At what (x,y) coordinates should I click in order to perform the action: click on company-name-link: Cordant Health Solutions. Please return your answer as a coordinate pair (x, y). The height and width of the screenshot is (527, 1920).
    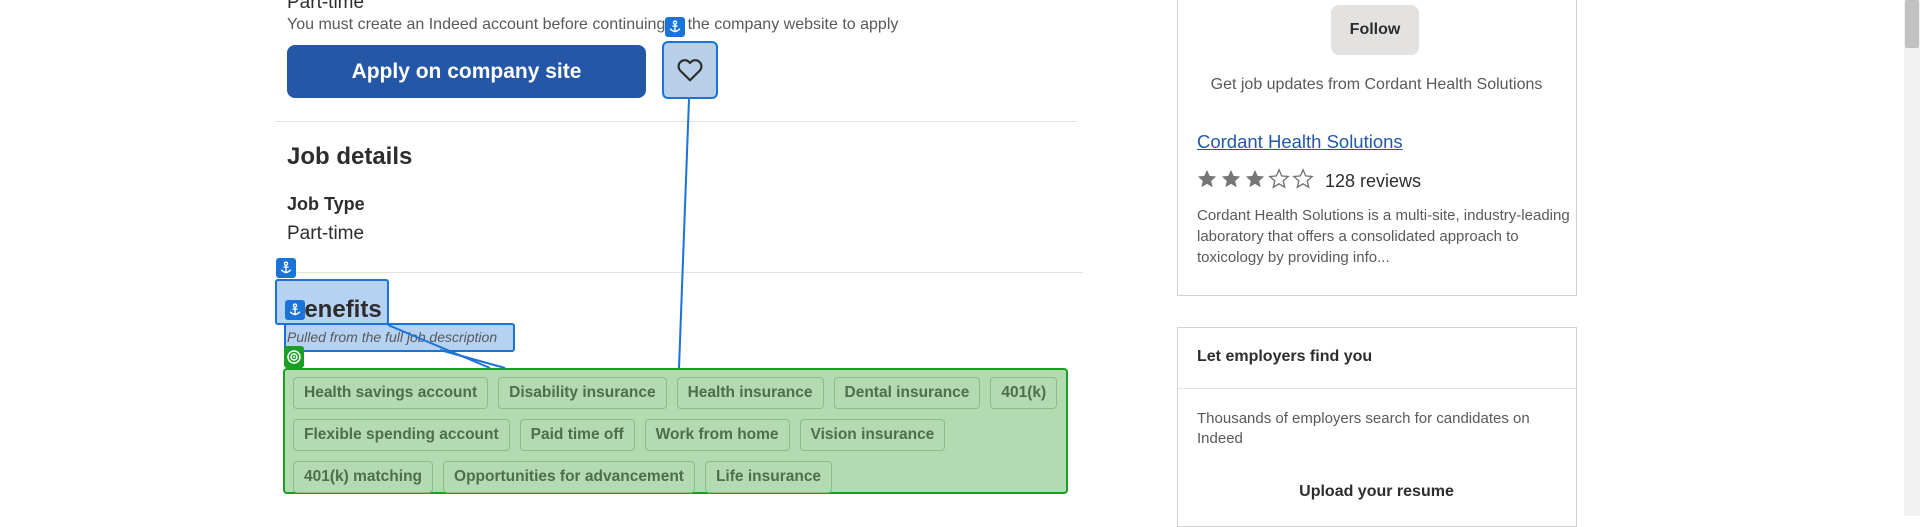
    Looking at the image, I should click on (1300, 142).